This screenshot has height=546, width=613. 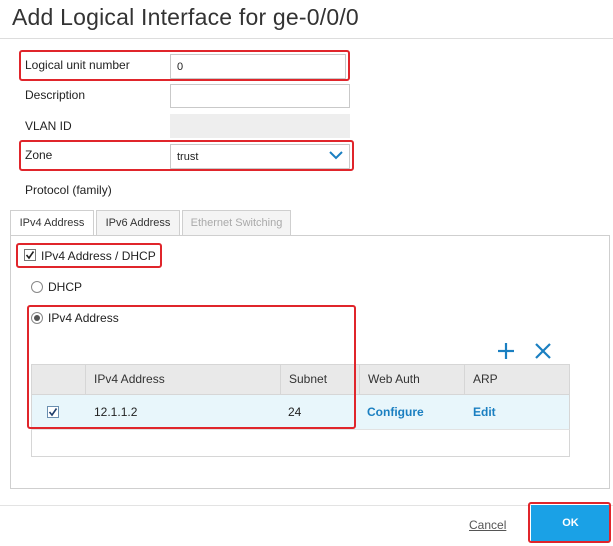 What do you see at coordinates (52, 223) in the screenshot?
I see `tab-ipv4-address: IPv4 Address` at bounding box center [52, 223].